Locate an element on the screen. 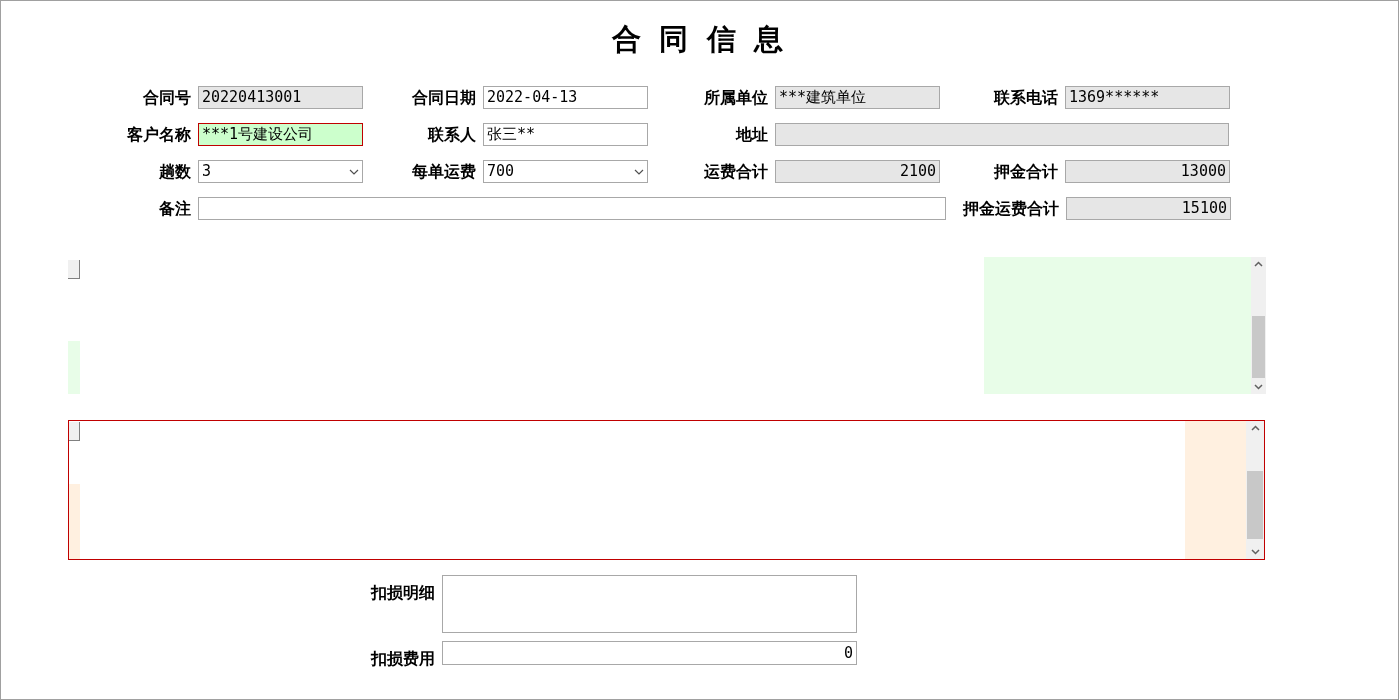 The width and height of the screenshot is (1399, 700). field-label: 每单运费 is located at coordinates (444, 171).